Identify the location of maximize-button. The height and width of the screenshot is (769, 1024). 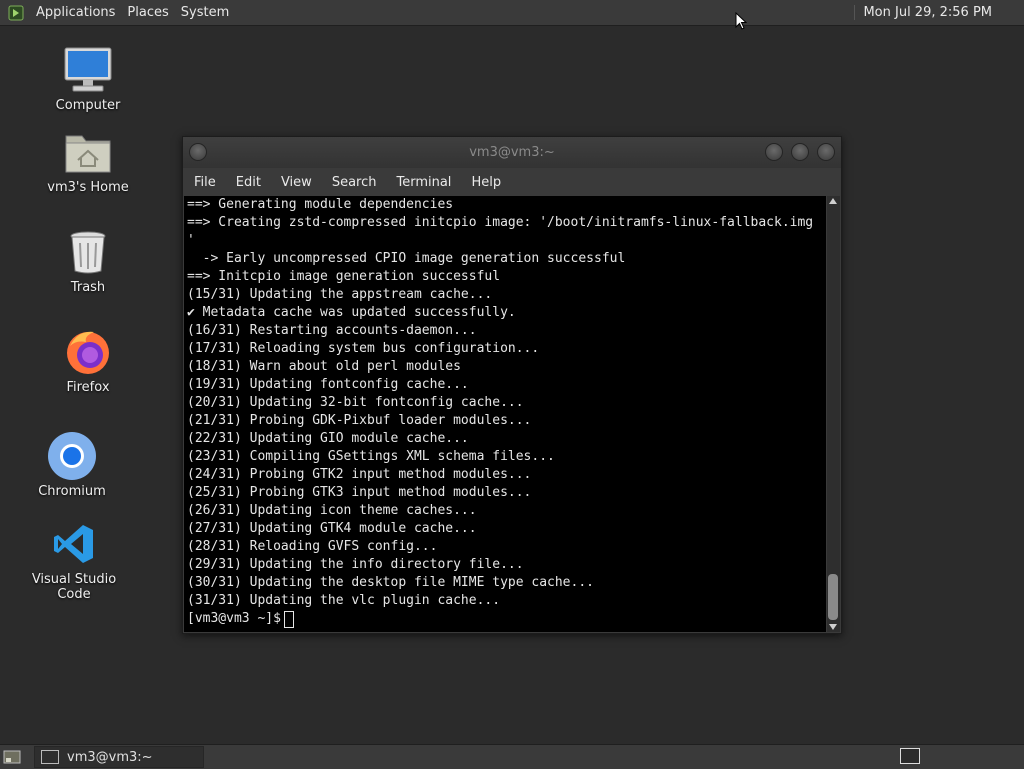
(800, 152).